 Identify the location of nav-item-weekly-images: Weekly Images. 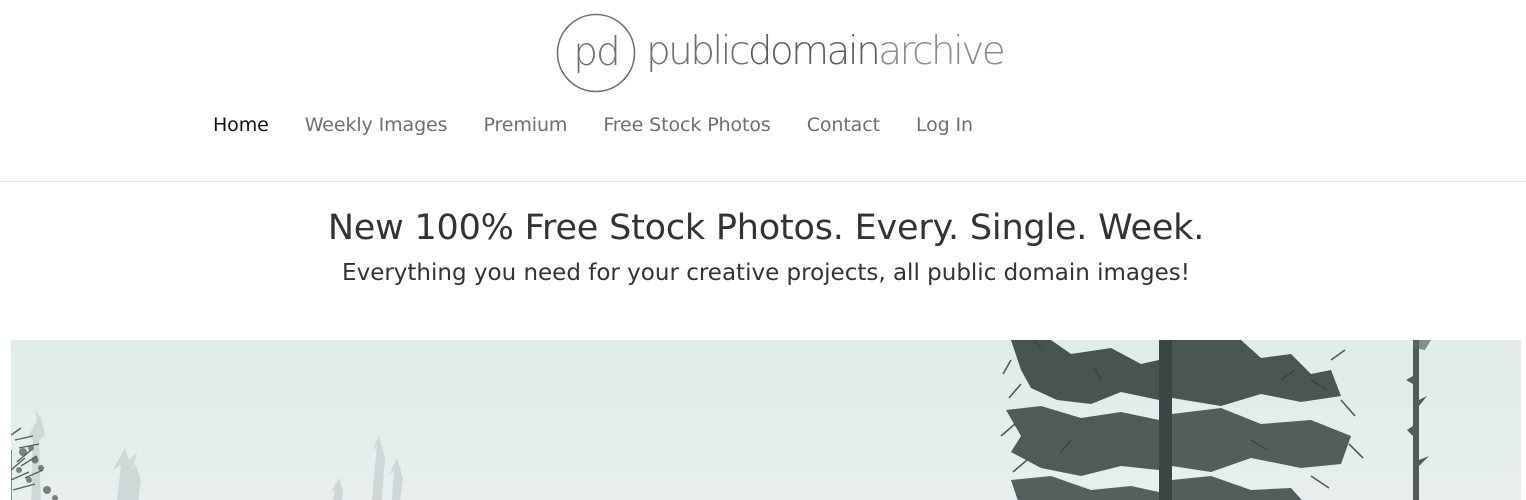
(376, 125).